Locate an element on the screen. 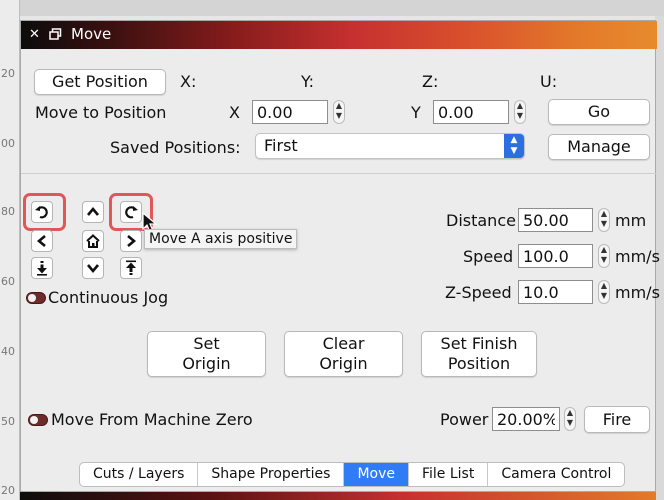 The height and width of the screenshot is (500, 664). saved-positions-select: First ▲ ▼ is located at coordinates (390, 146).